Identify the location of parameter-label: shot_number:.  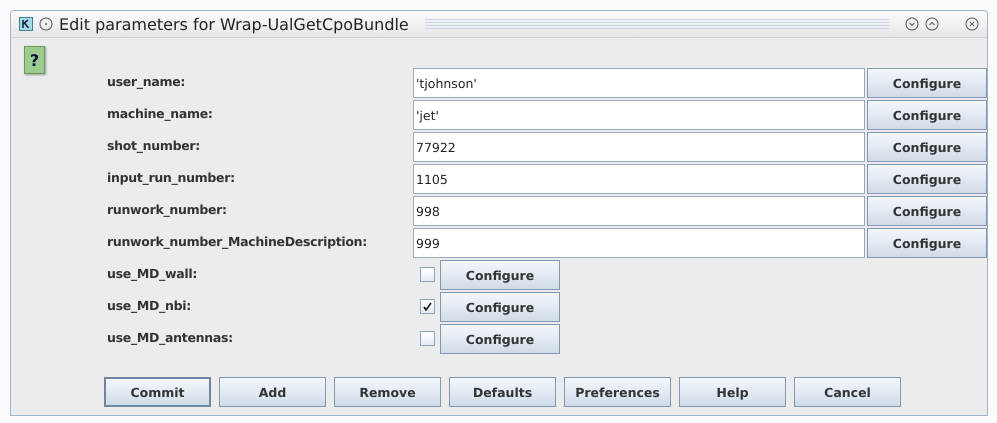
(154, 145).